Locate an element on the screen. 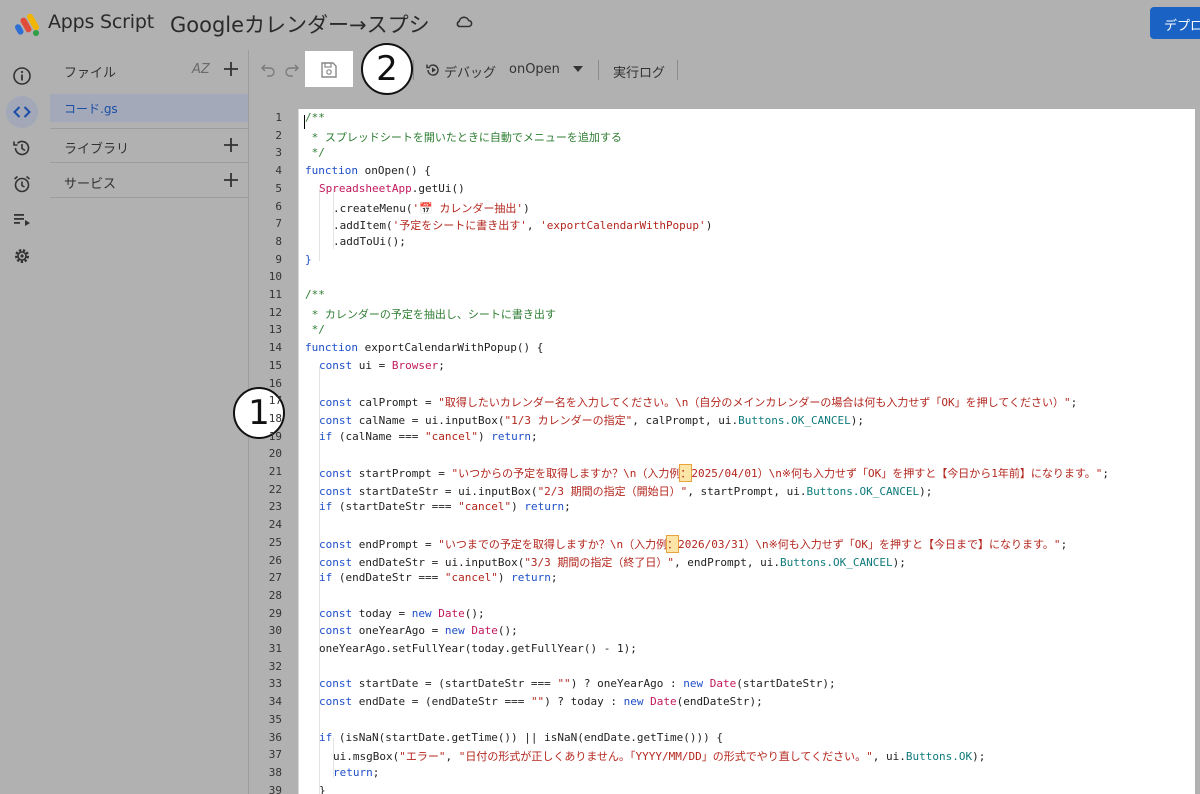 Image resolution: width=1200 pixels, height=794 pixels. overview-button is located at coordinates (22, 76).